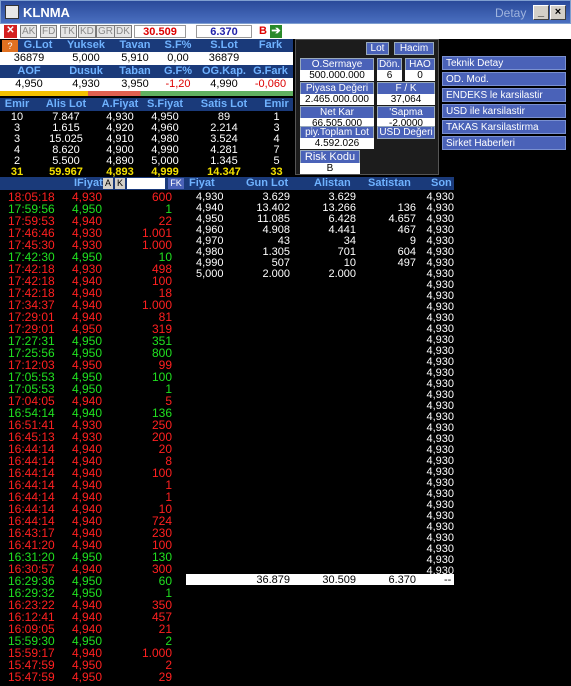 The height and width of the screenshot is (686, 571). Describe the element at coordinates (93, 209) in the screenshot. I see `tape-row: 17:59:56 4,950 1` at that location.